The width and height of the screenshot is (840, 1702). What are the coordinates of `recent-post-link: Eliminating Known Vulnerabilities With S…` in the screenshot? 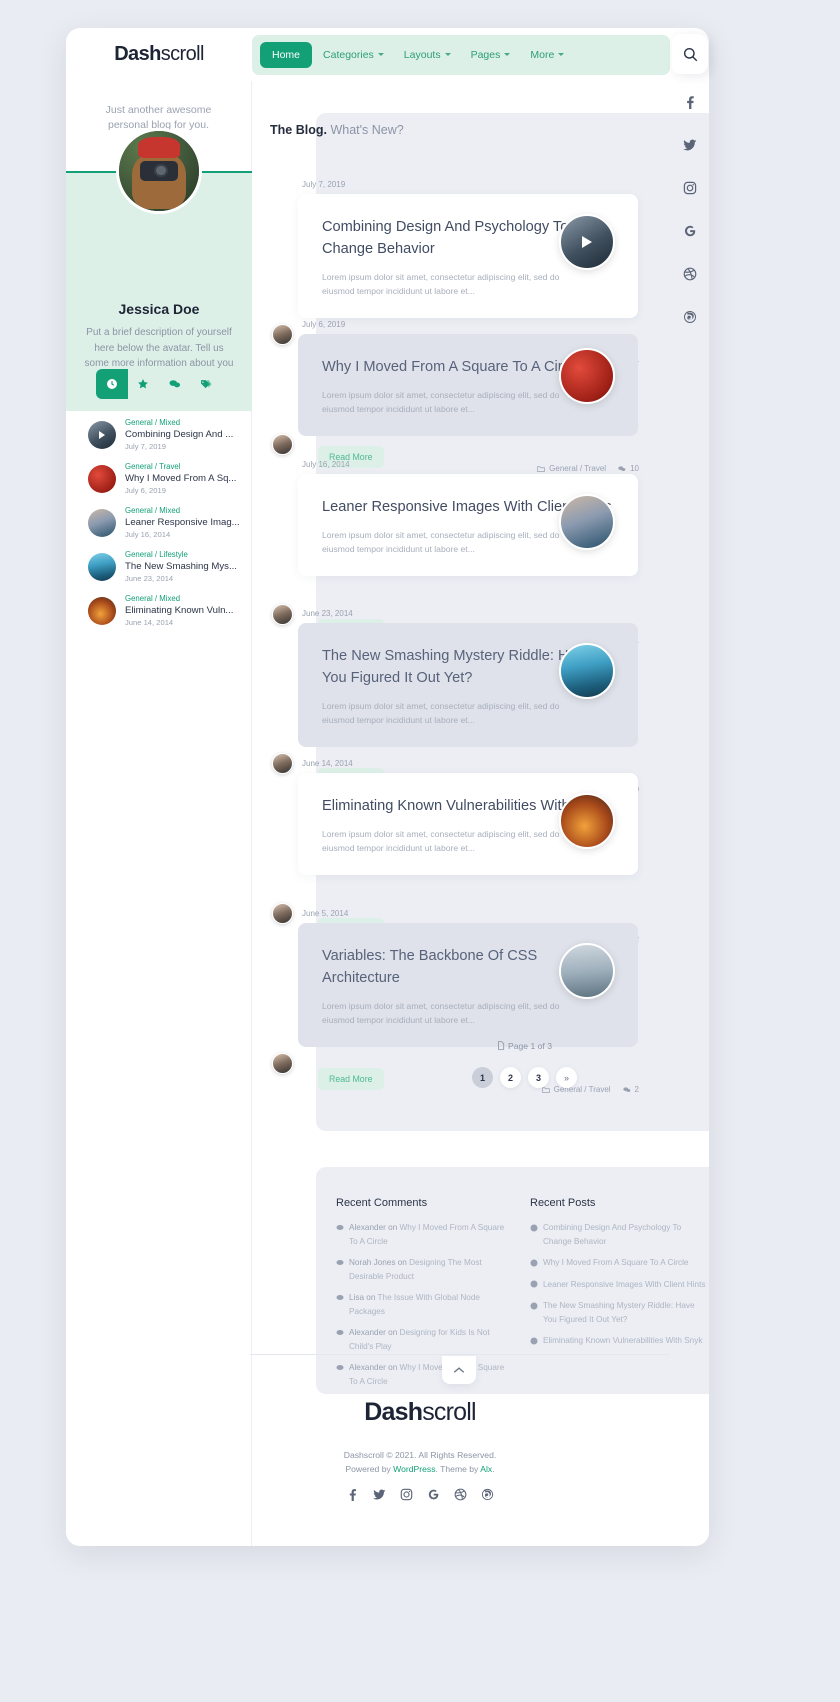 It's located at (622, 1341).